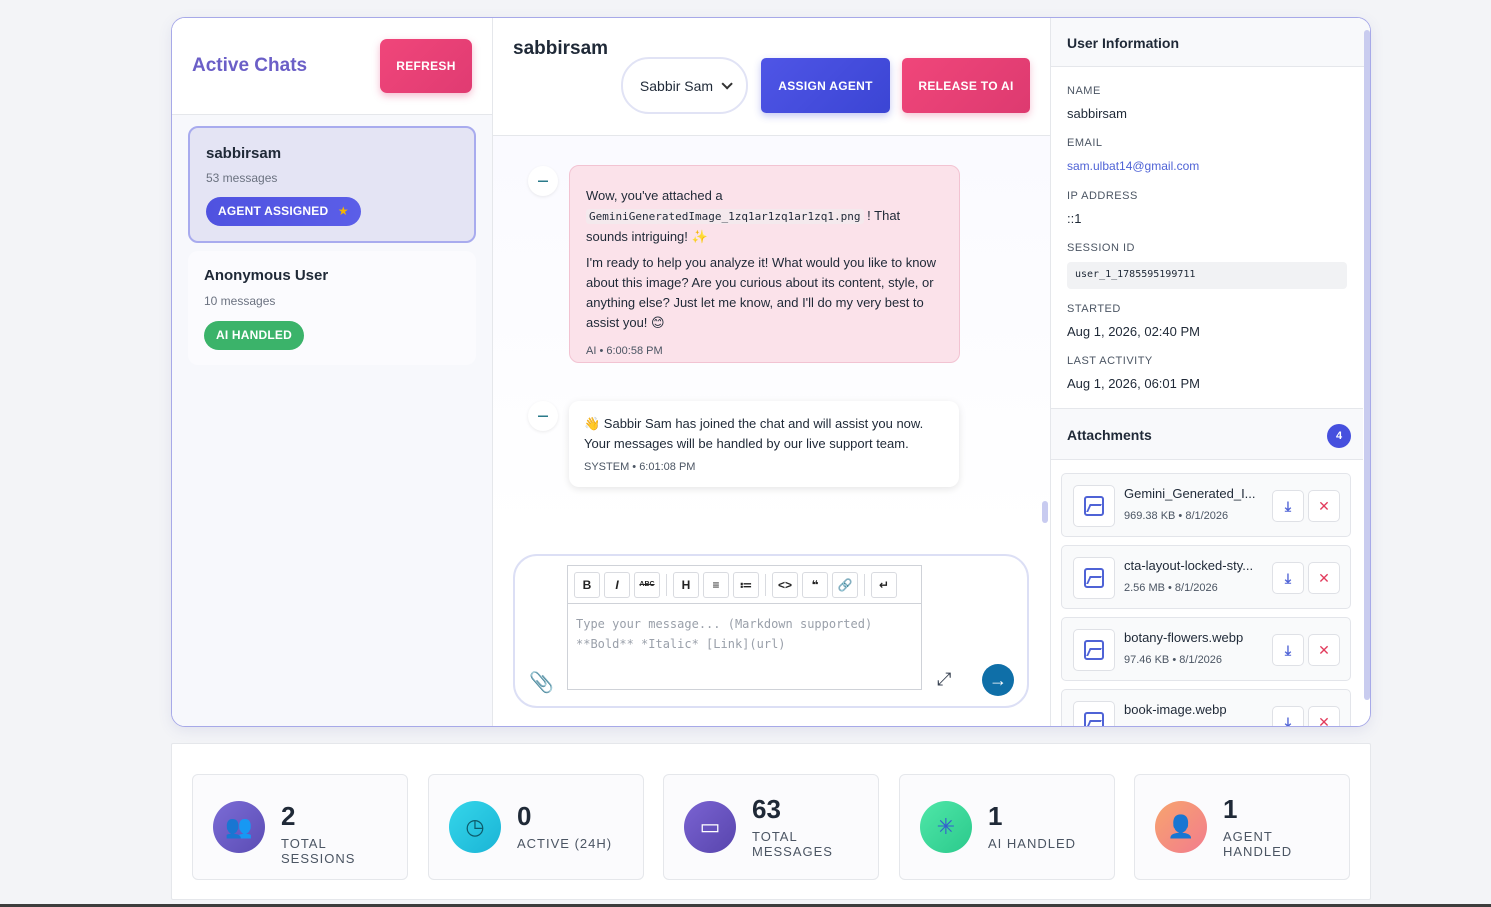  Describe the element at coordinates (543, 416) in the screenshot. I see `system-avatar: ▬▬` at that location.